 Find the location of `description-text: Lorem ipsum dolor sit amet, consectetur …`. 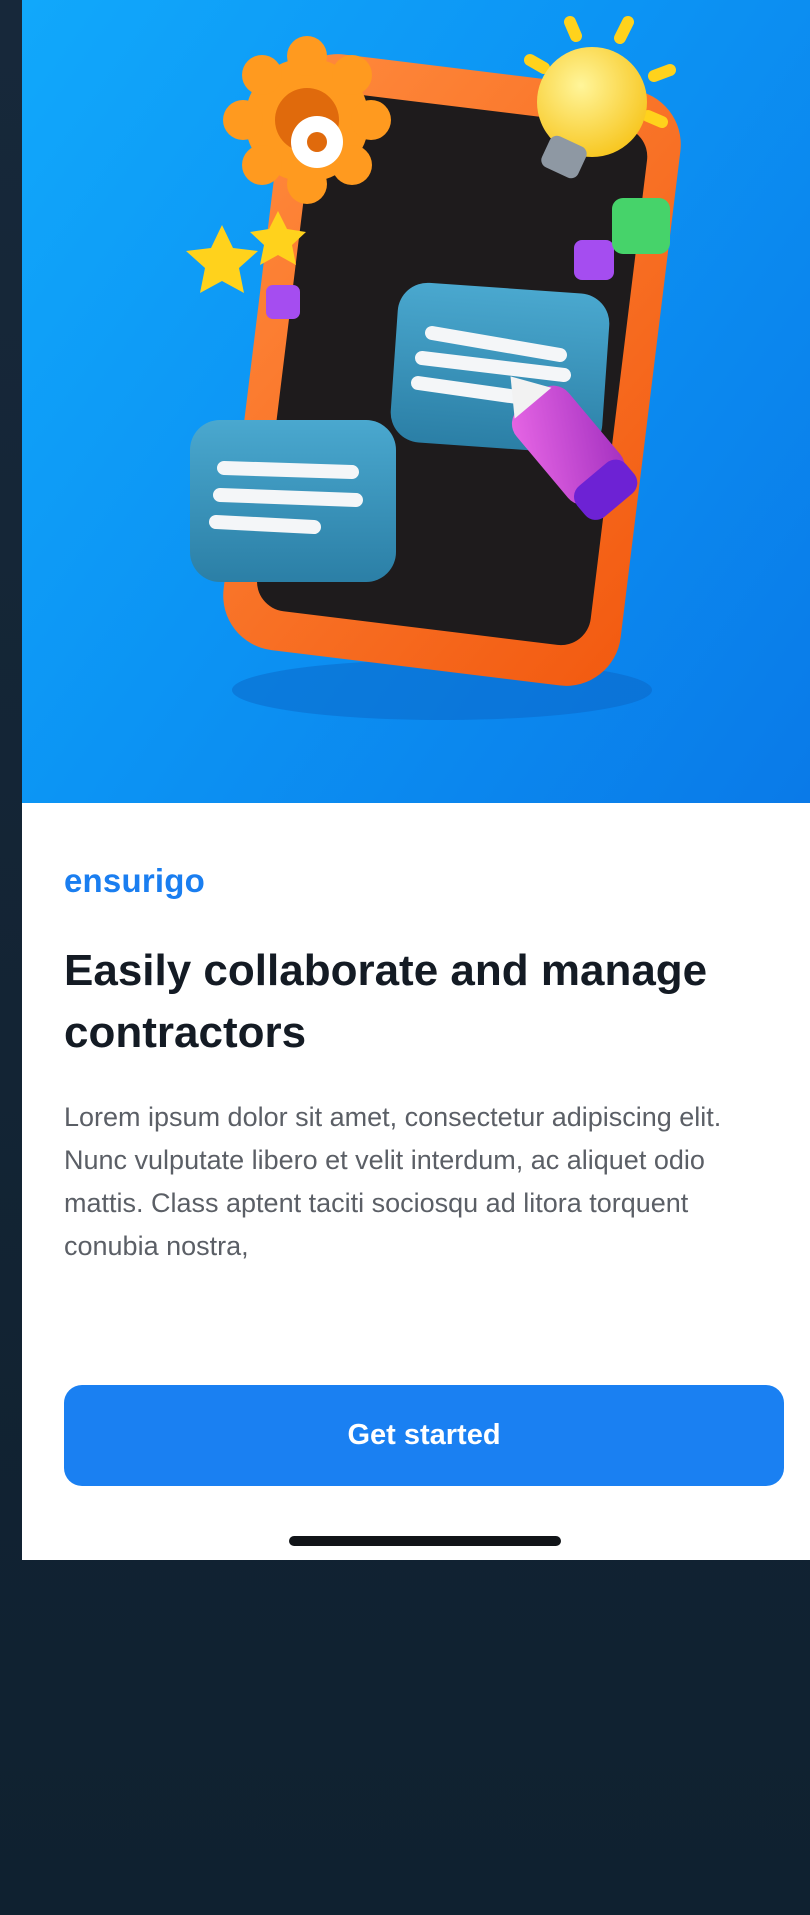

description-text: Lorem ipsum dolor sit amet, consectetur … is located at coordinates (393, 1181).